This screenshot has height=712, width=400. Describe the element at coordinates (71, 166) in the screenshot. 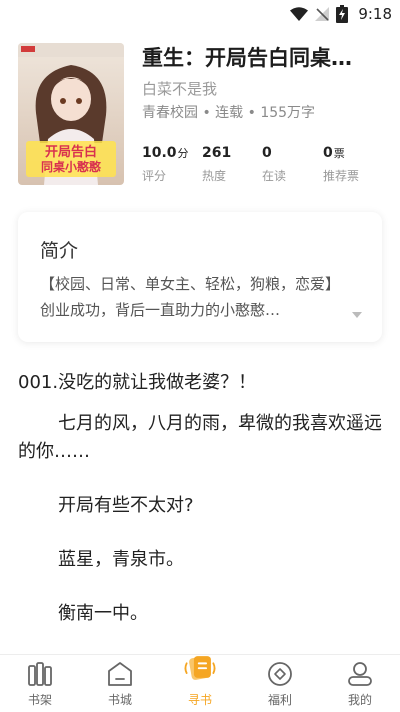

I see `svg-text: 同桌小憨憨` at that location.